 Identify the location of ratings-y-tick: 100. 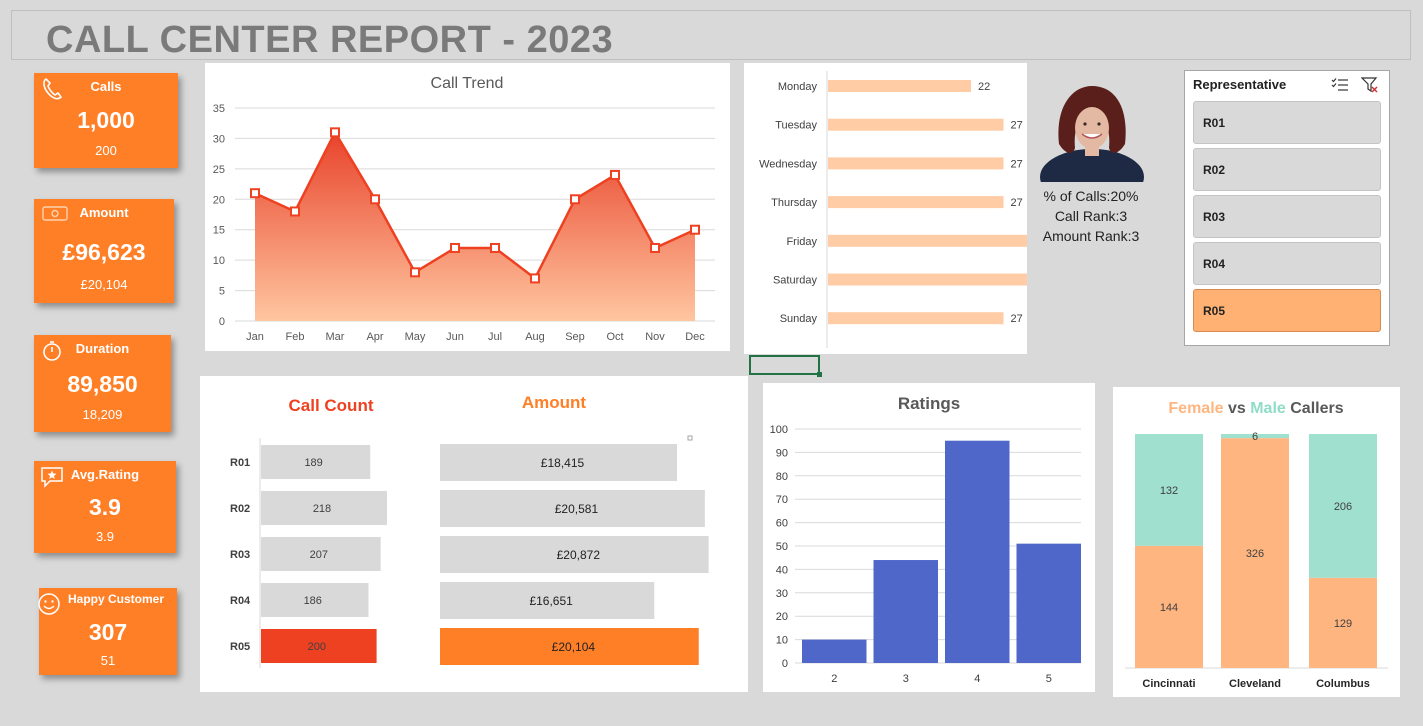
(779, 430).